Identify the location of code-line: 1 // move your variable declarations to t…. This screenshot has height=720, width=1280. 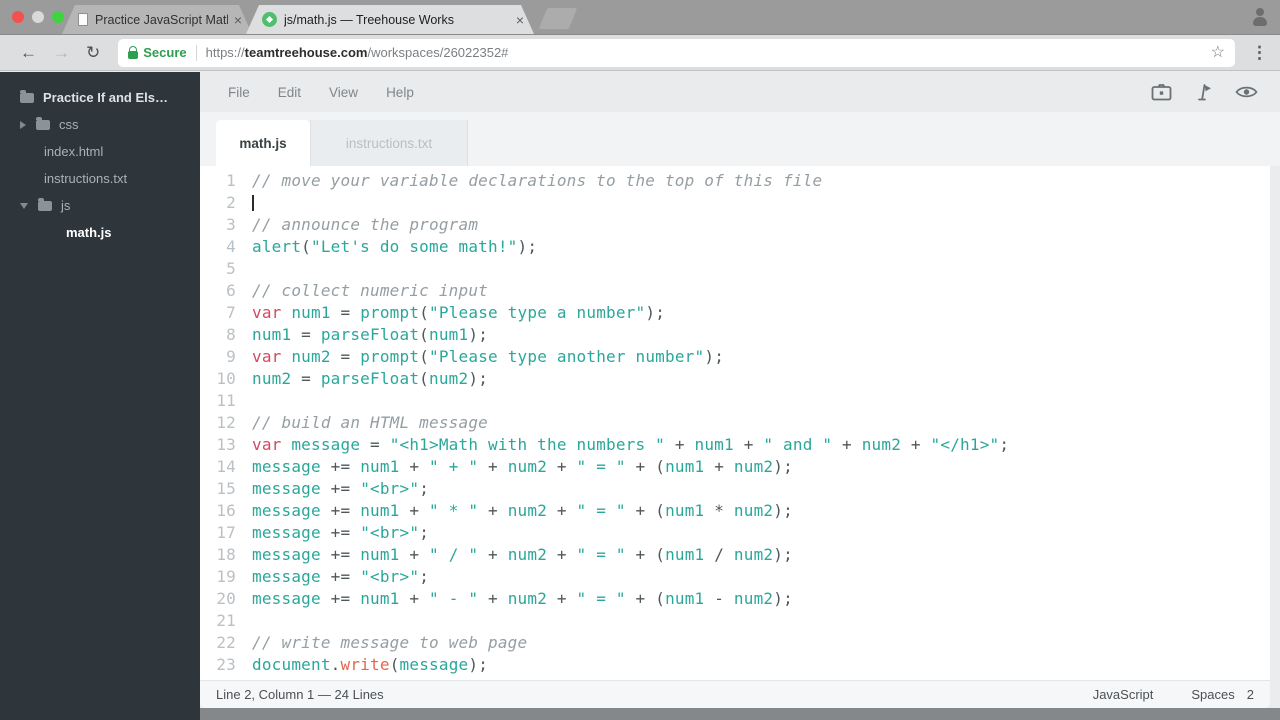
(735, 181).